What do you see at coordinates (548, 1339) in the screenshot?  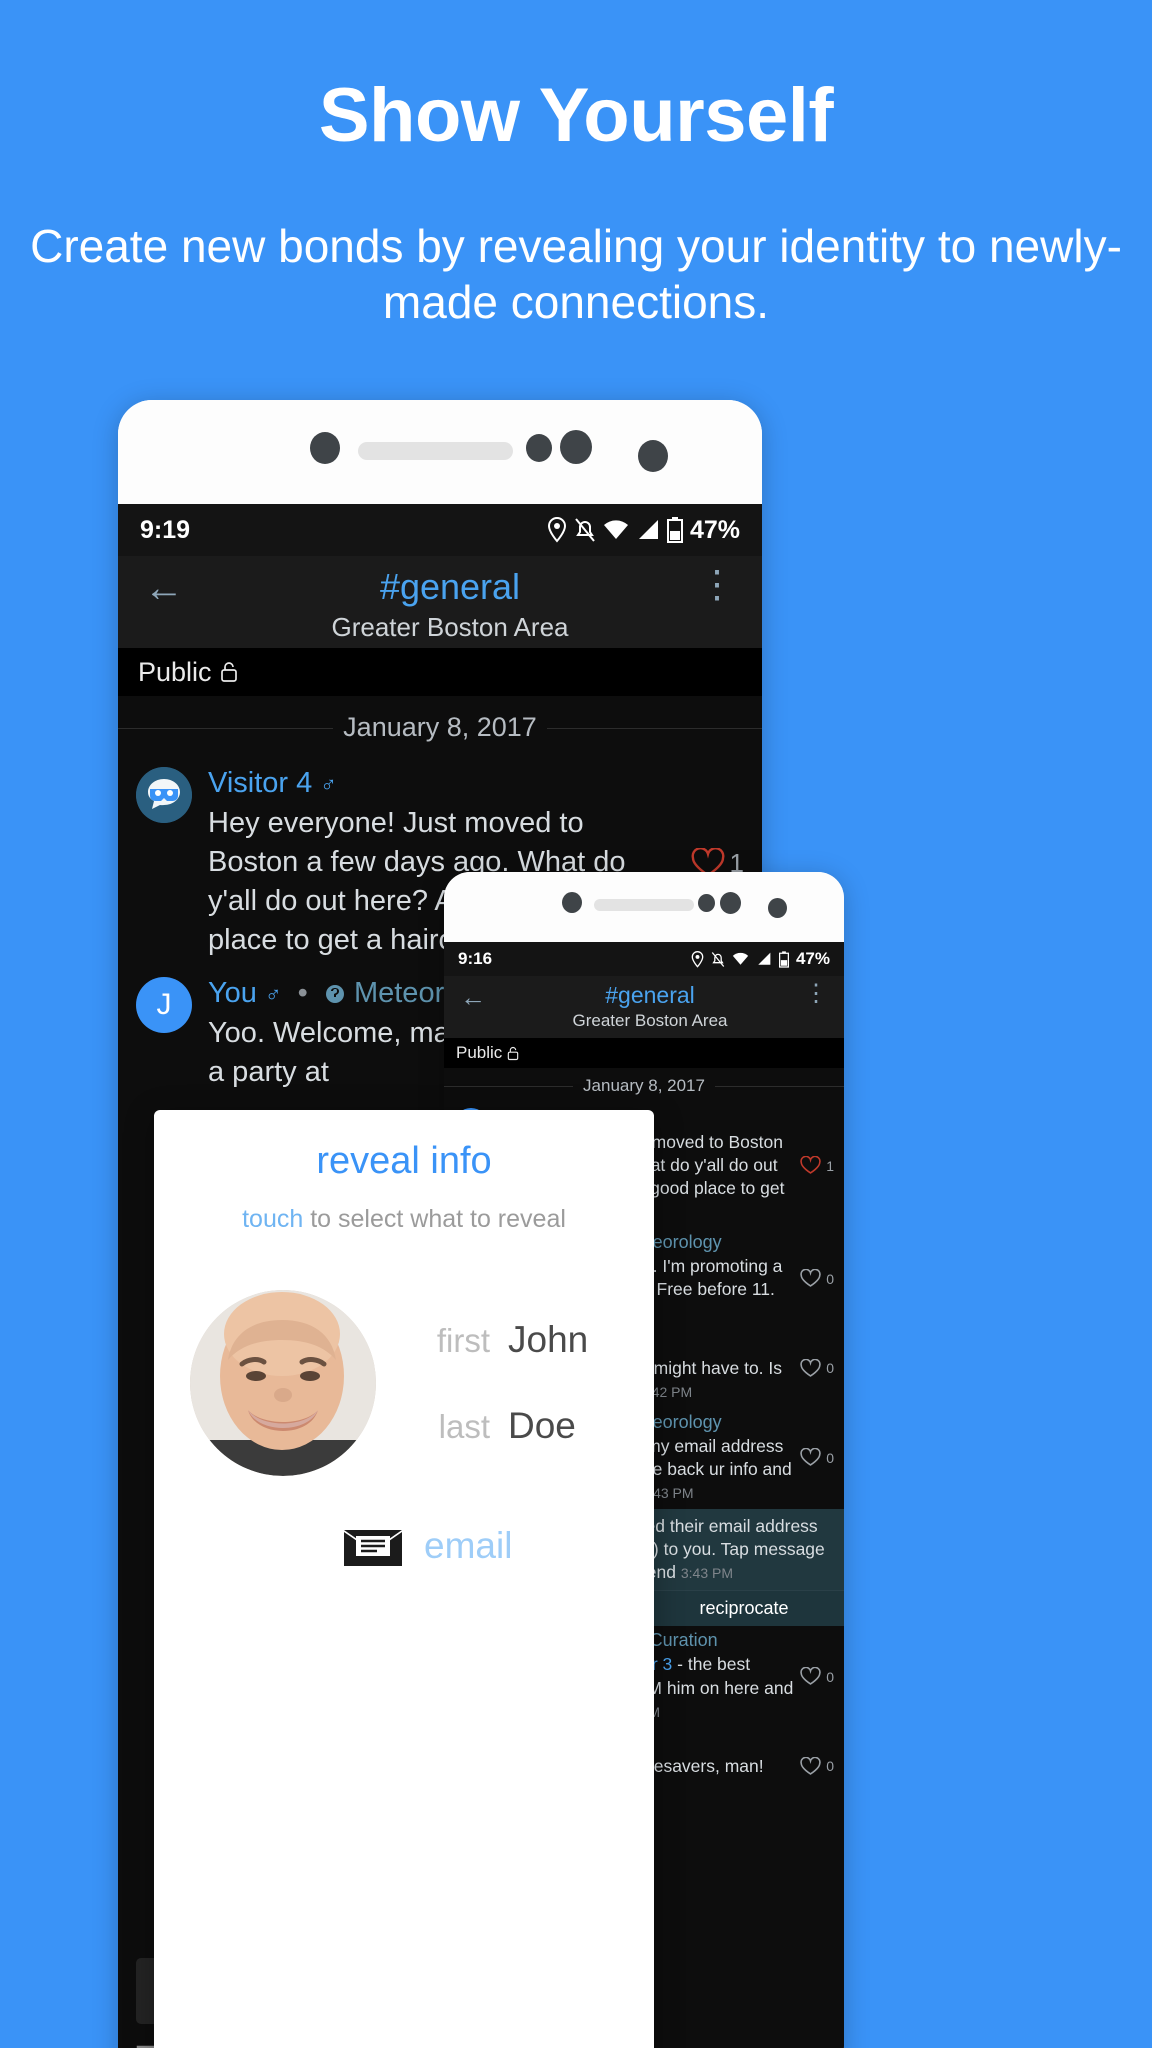 I see `first-name-value: John` at bounding box center [548, 1339].